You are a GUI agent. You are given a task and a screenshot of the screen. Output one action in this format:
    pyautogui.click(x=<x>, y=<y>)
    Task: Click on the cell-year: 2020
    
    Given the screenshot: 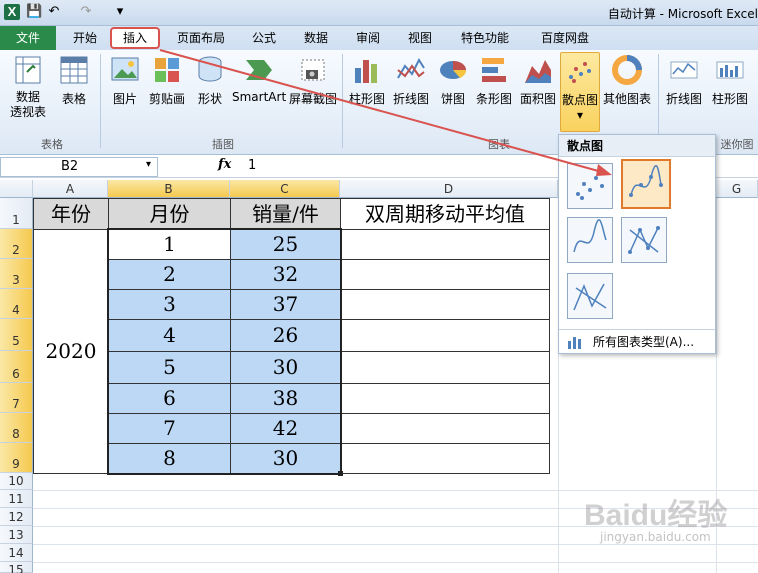 What is the action you would take?
    pyautogui.click(x=71, y=351)
    